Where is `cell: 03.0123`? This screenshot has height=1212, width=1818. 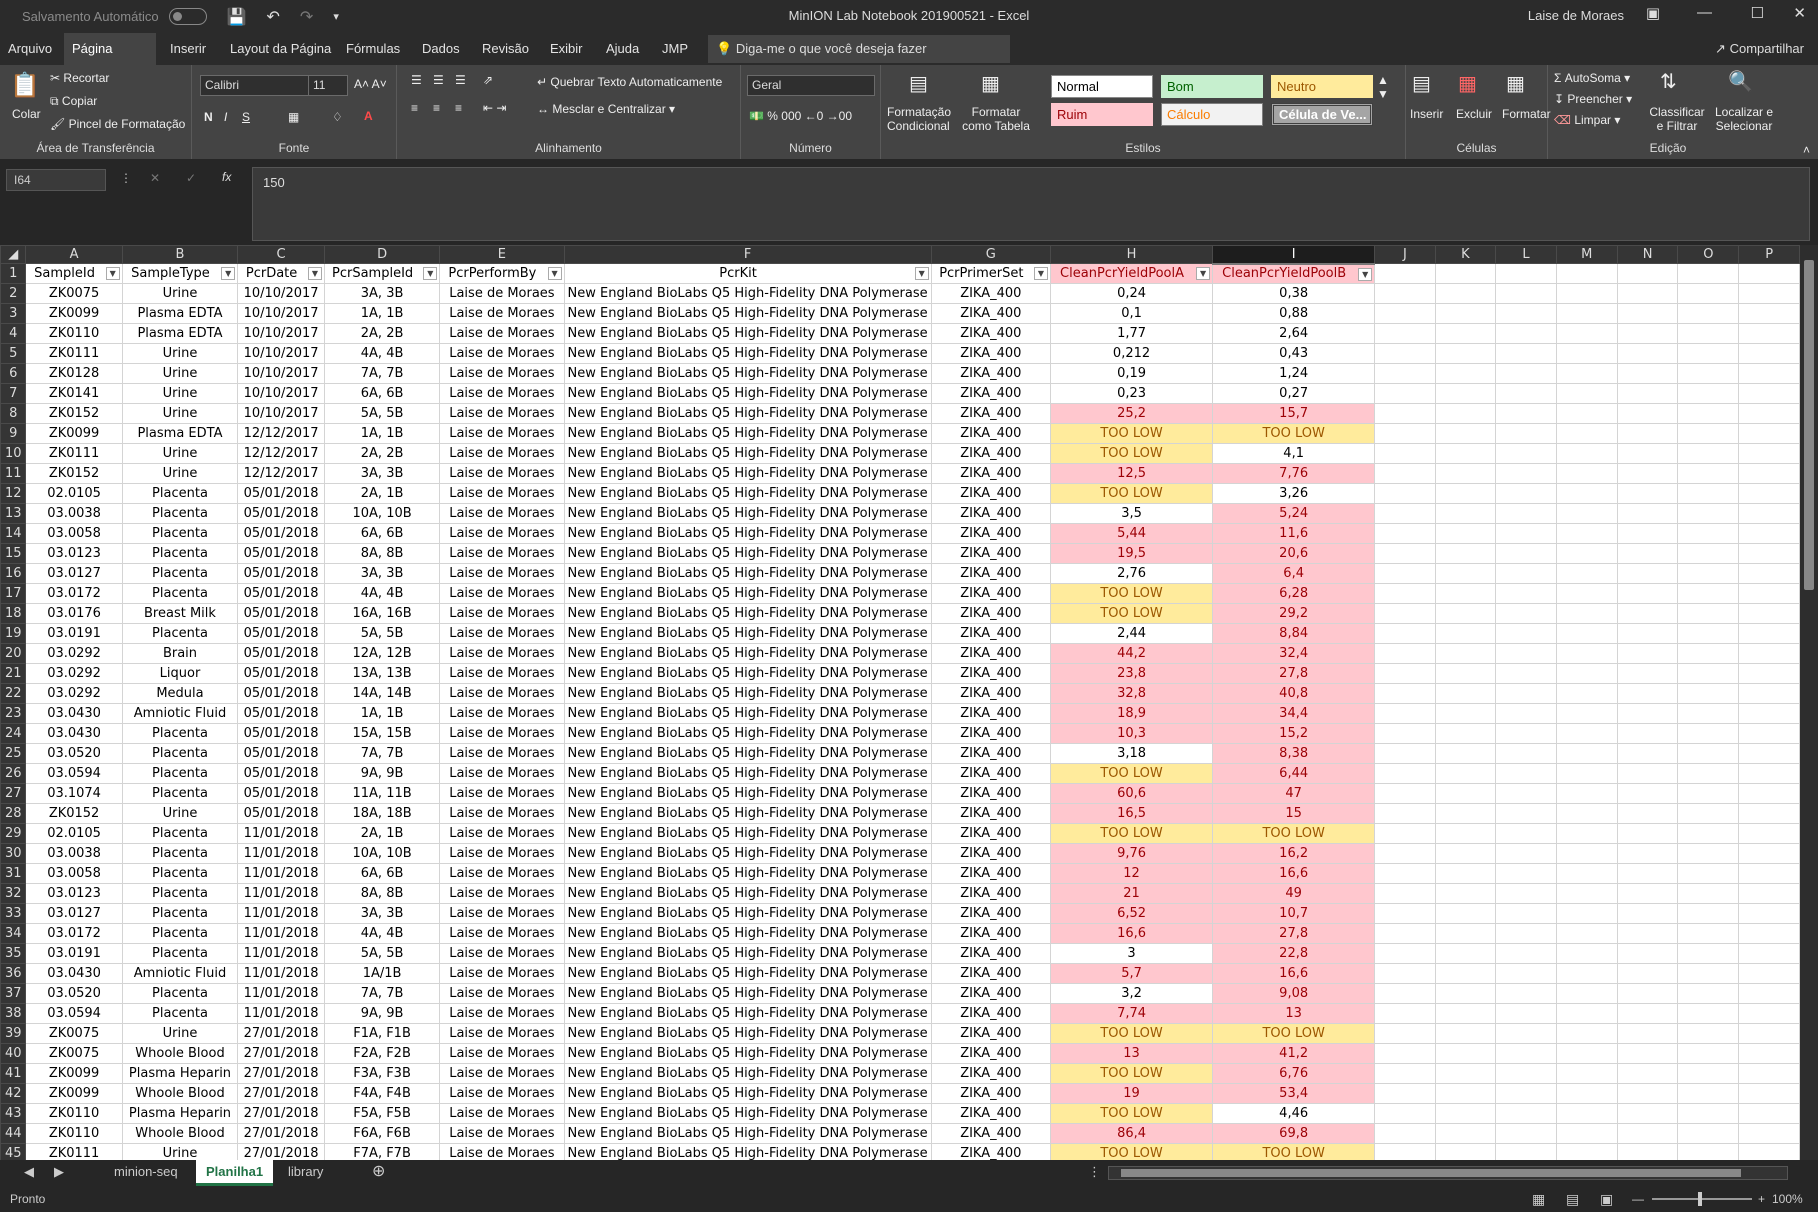
cell: 03.0123 is located at coordinates (74, 893).